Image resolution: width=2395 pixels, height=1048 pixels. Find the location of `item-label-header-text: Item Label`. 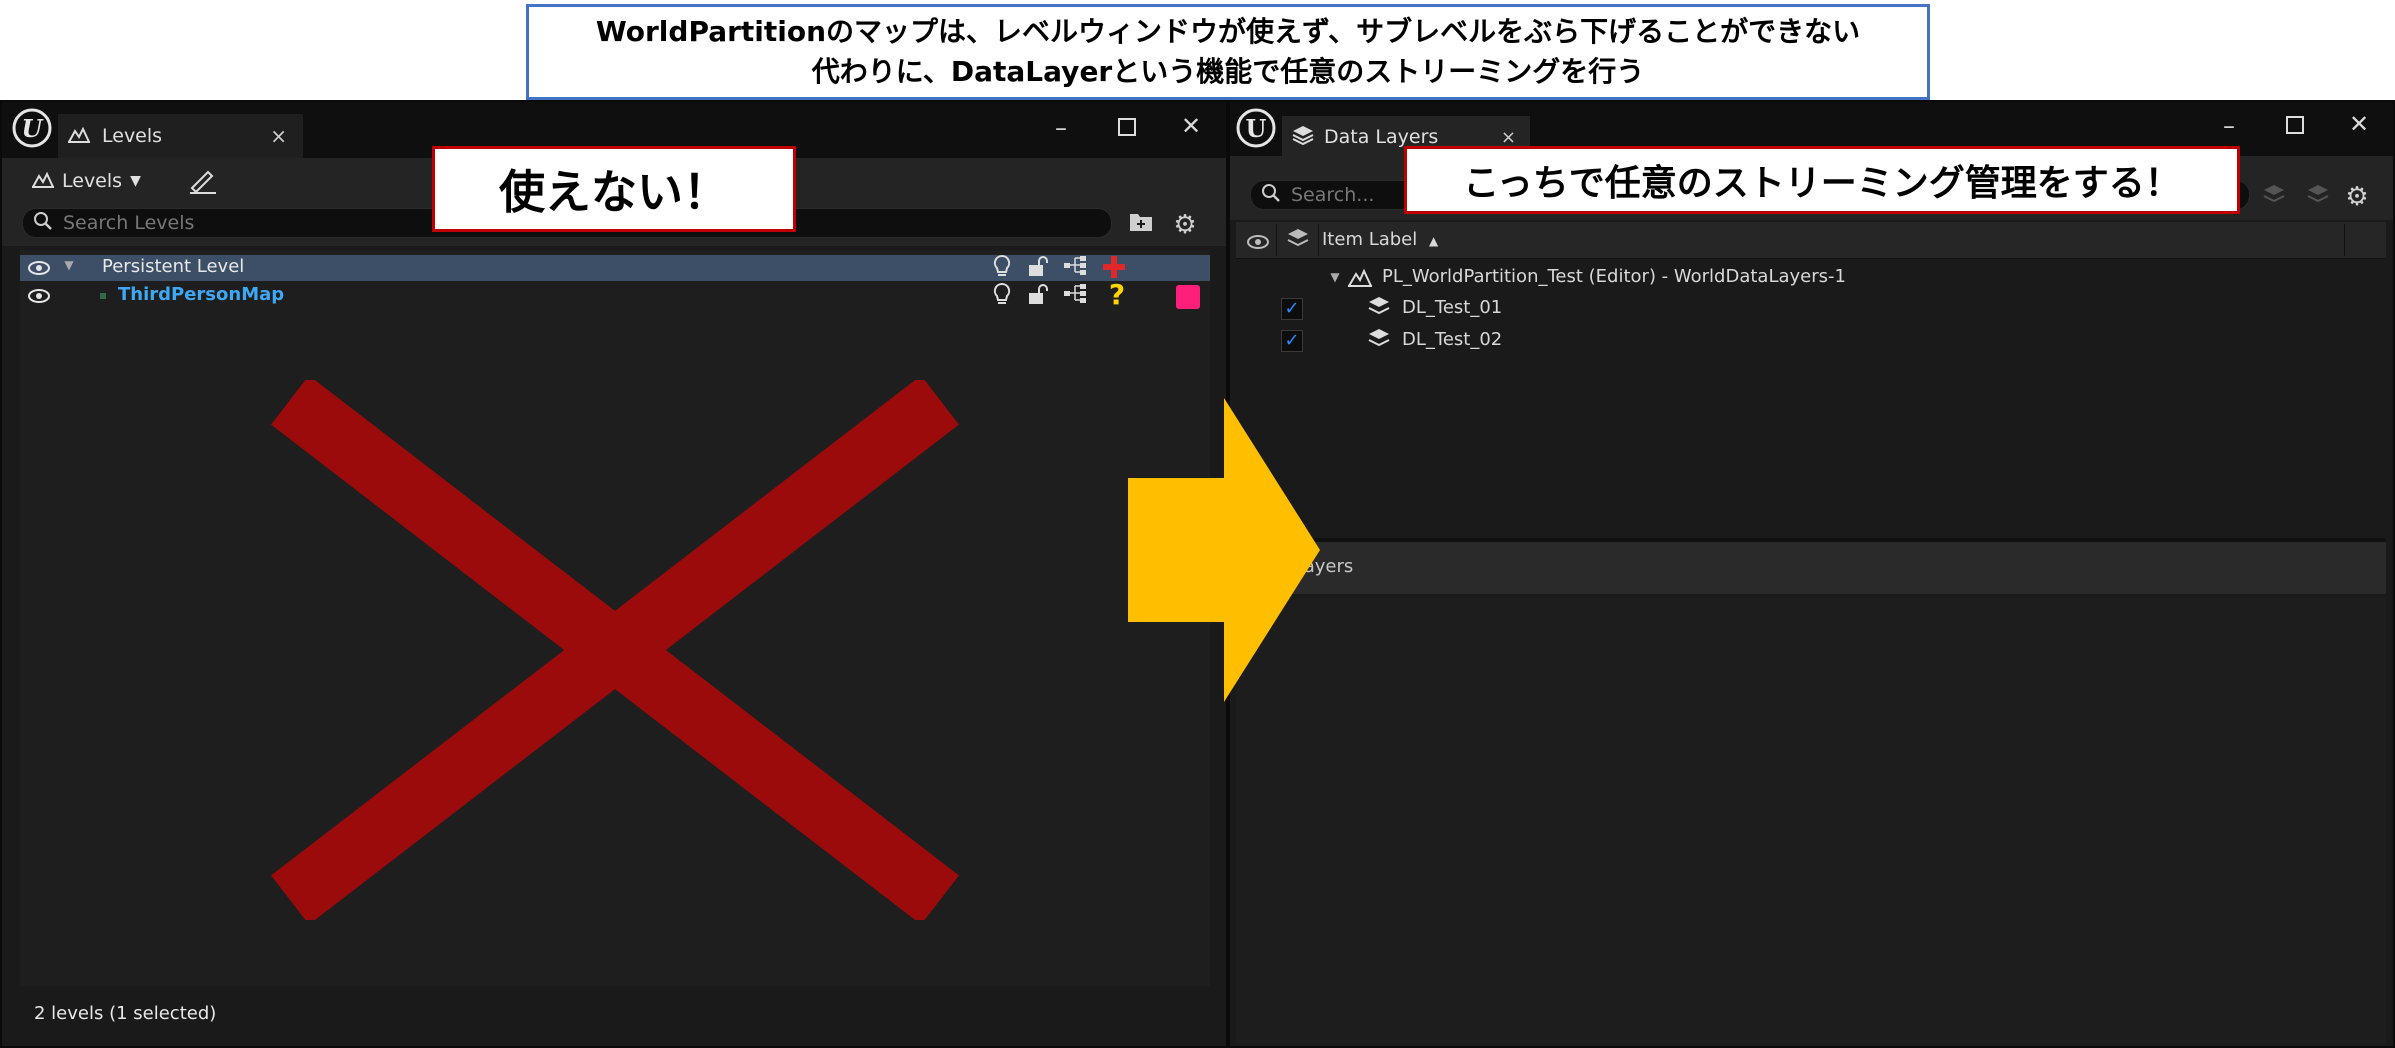

item-label-header-text: Item Label is located at coordinates (1370, 239).